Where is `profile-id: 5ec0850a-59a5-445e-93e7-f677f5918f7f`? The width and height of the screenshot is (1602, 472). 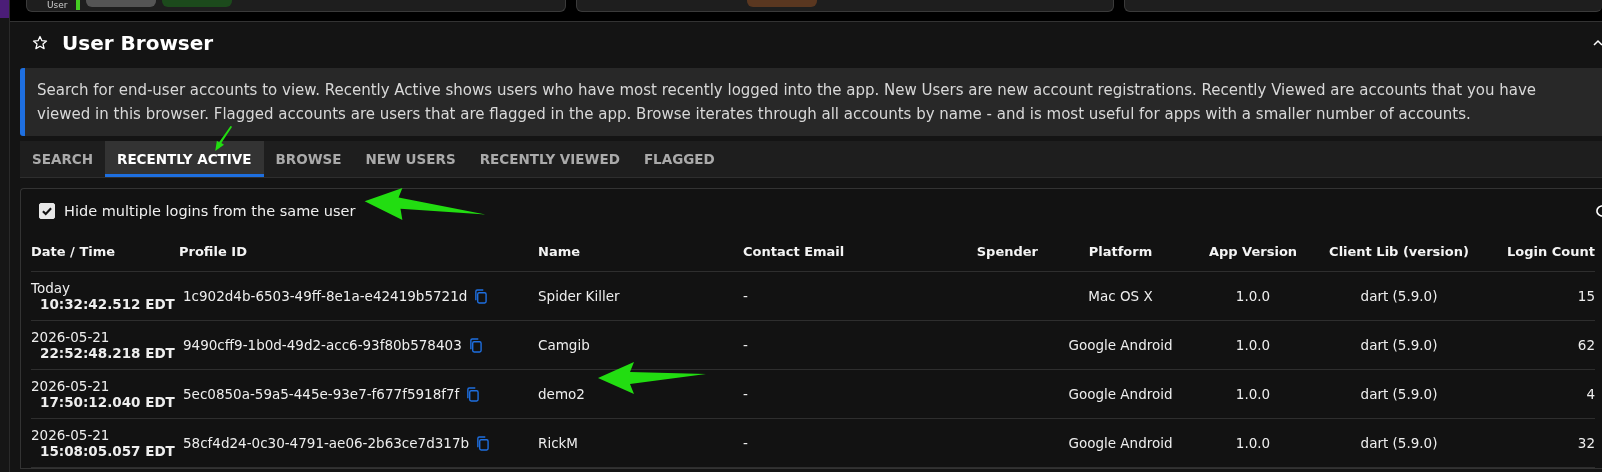
profile-id: 5ec0850a-59a5-445e-93e7-f677f5918f7f is located at coordinates (321, 394).